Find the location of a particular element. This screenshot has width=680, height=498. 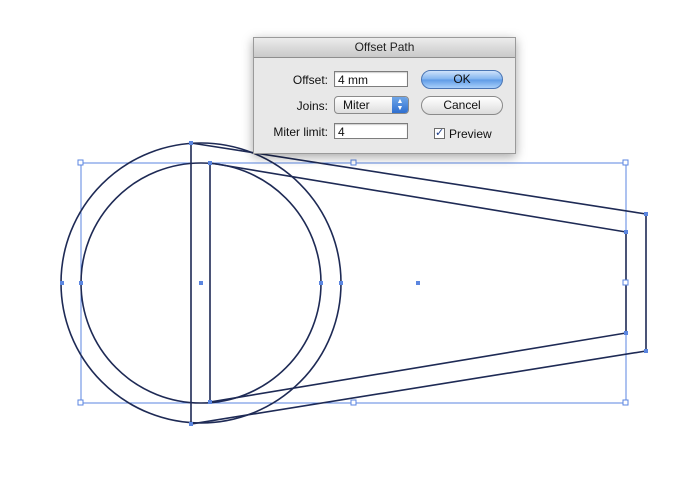

cancel-button: Cancel is located at coordinates (462, 105).